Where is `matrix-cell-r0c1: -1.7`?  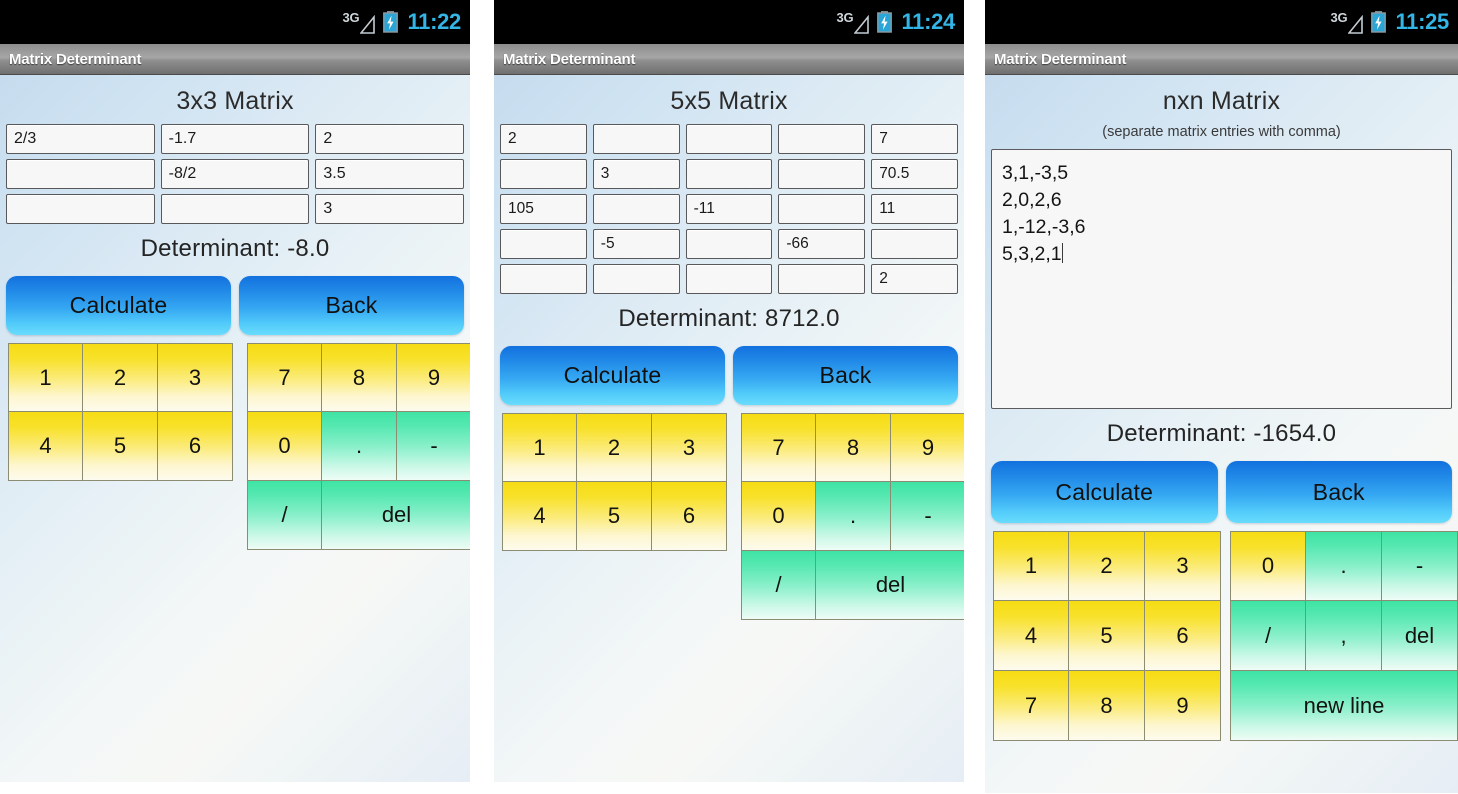
matrix-cell-r0c1: -1.7 is located at coordinates (235, 139).